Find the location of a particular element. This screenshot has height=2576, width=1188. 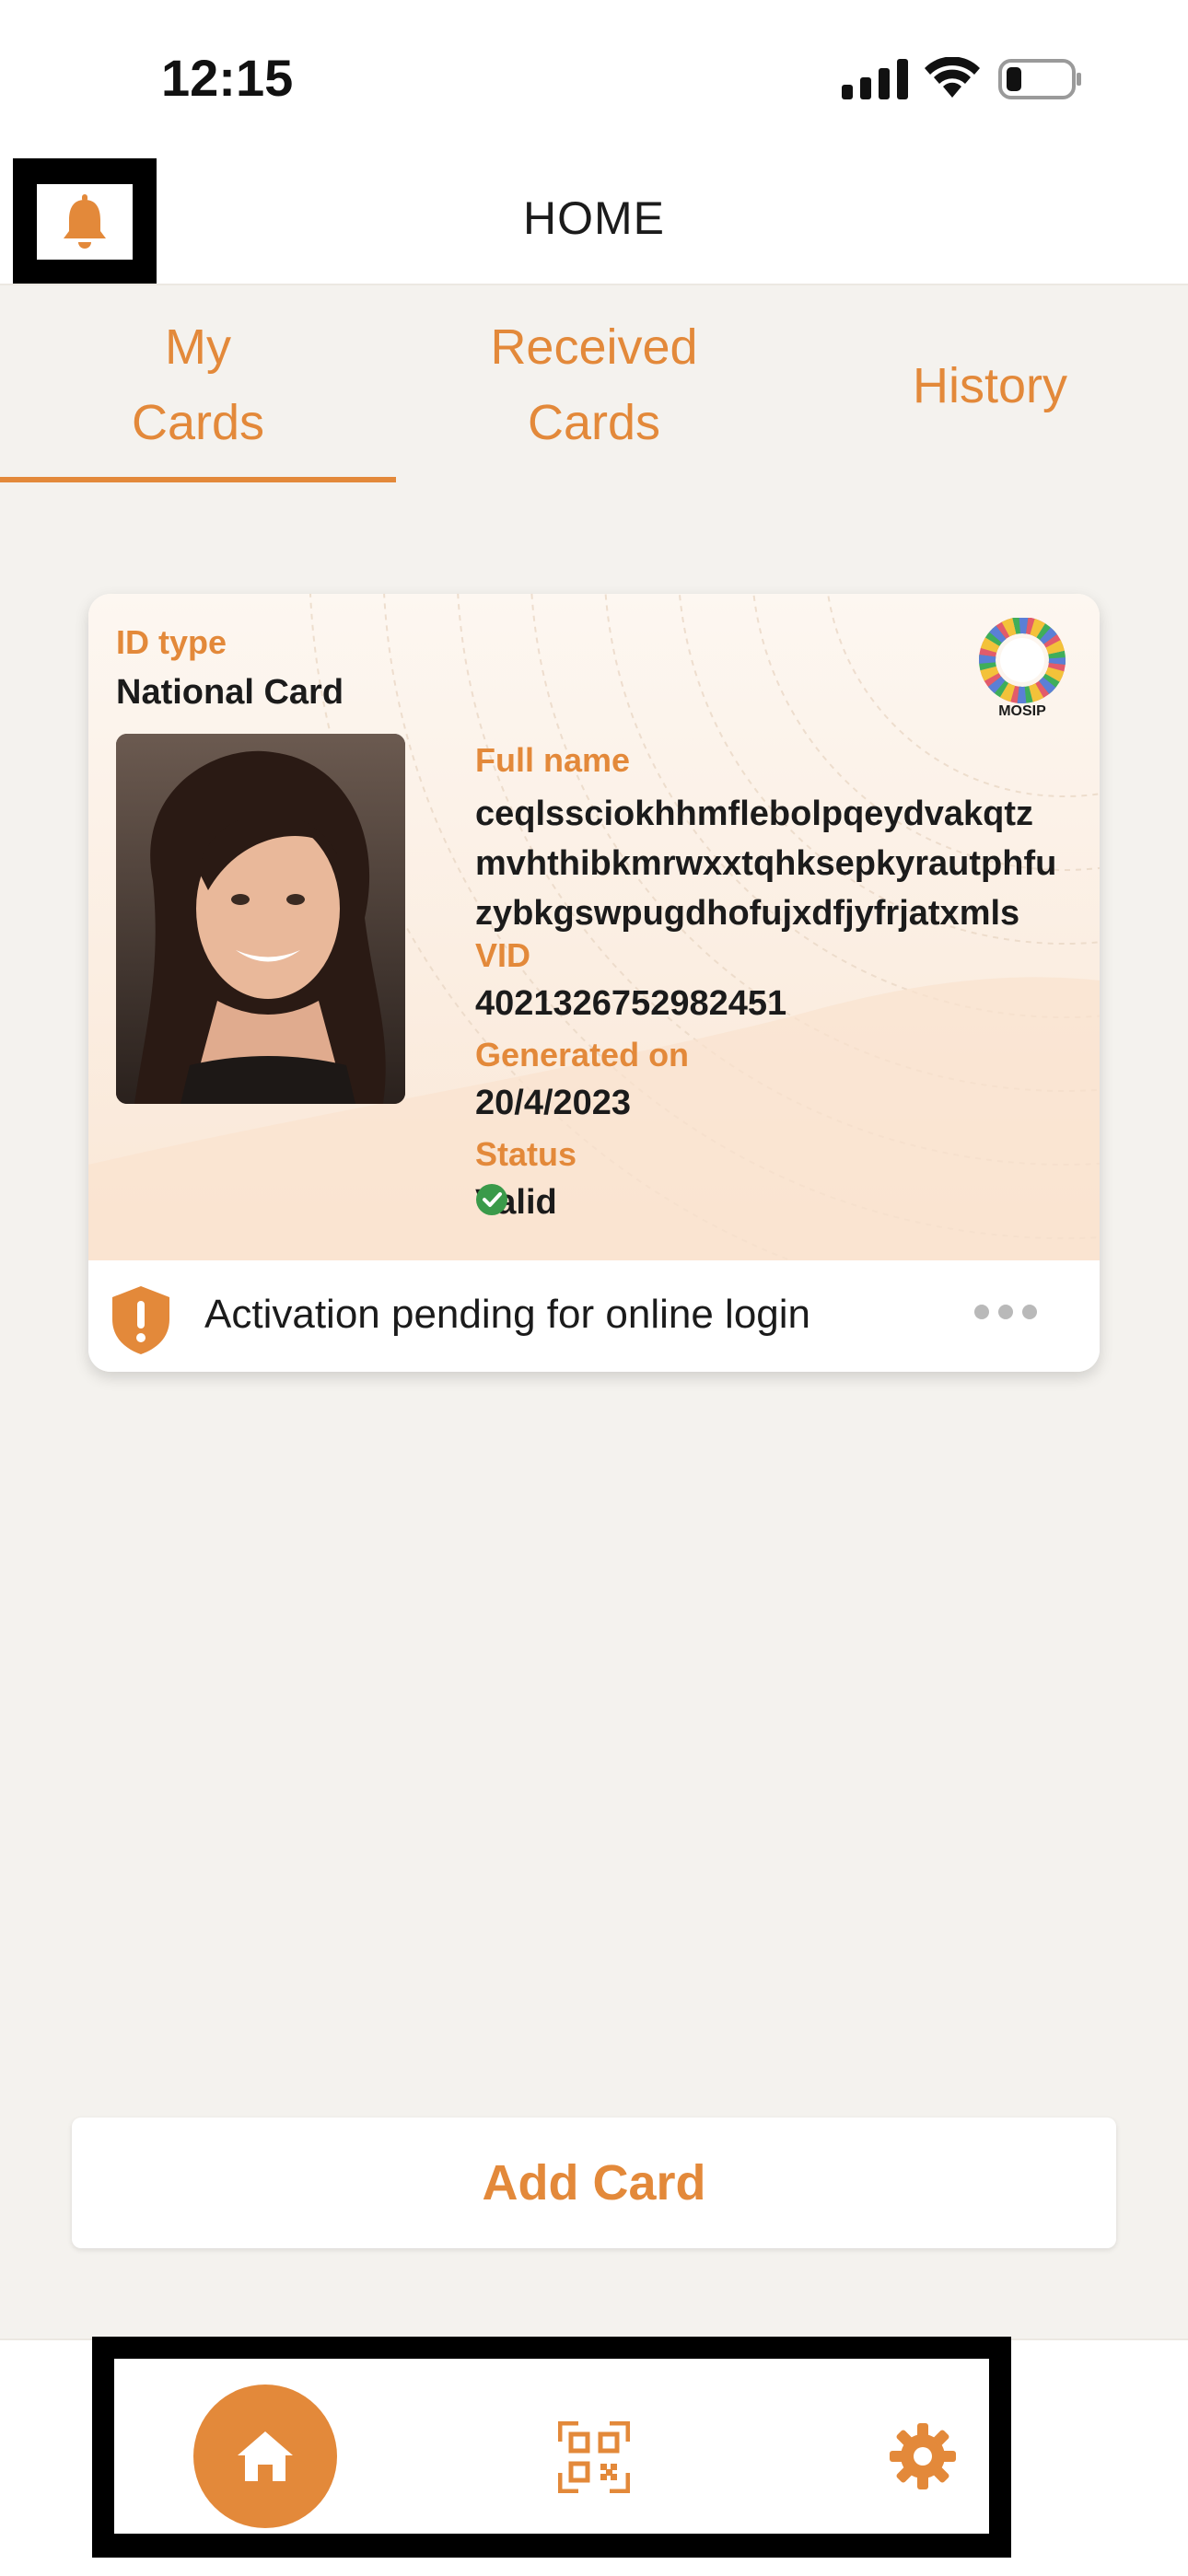

nav-scan-button is located at coordinates (594, 2458).